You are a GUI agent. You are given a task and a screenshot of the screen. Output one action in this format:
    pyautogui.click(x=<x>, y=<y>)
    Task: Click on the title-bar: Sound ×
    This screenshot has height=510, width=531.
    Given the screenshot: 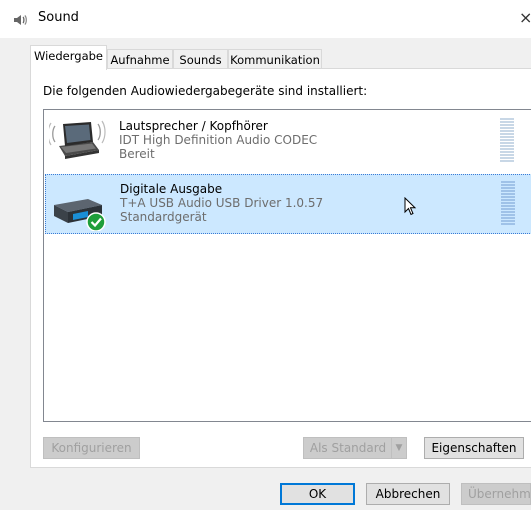 What is the action you would take?
    pyautogui.click(x=265, y=19)
    